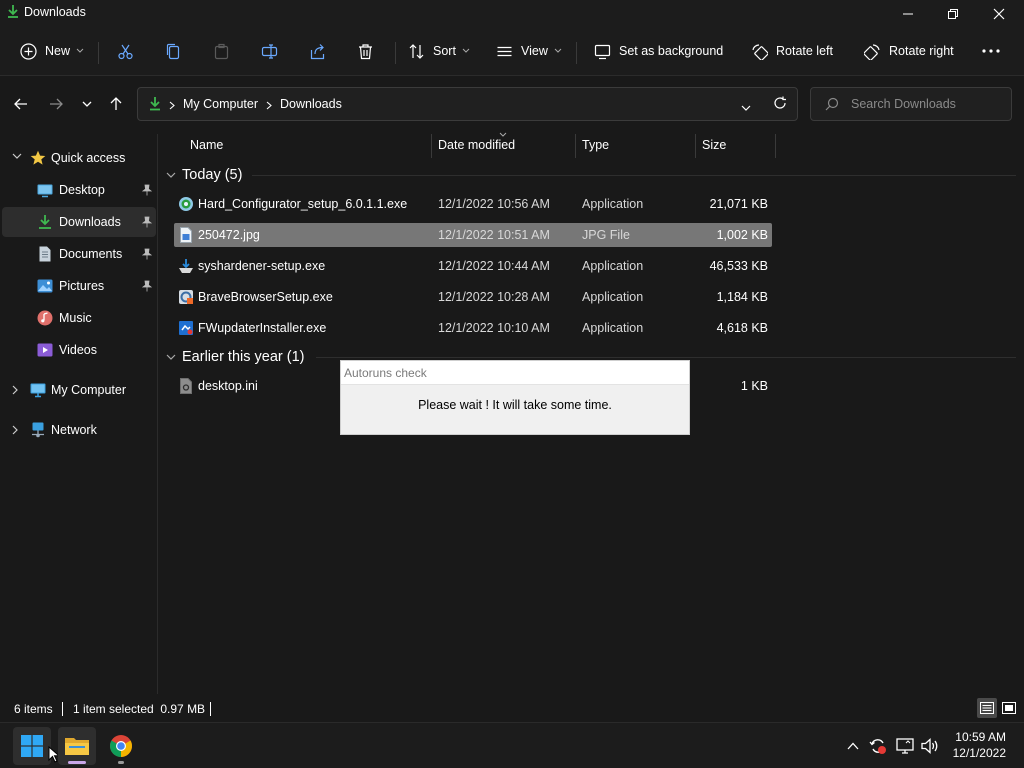 The image size is (1024, 768). I want to click on sidebar-item-videos: Videos, so click(79, 350).